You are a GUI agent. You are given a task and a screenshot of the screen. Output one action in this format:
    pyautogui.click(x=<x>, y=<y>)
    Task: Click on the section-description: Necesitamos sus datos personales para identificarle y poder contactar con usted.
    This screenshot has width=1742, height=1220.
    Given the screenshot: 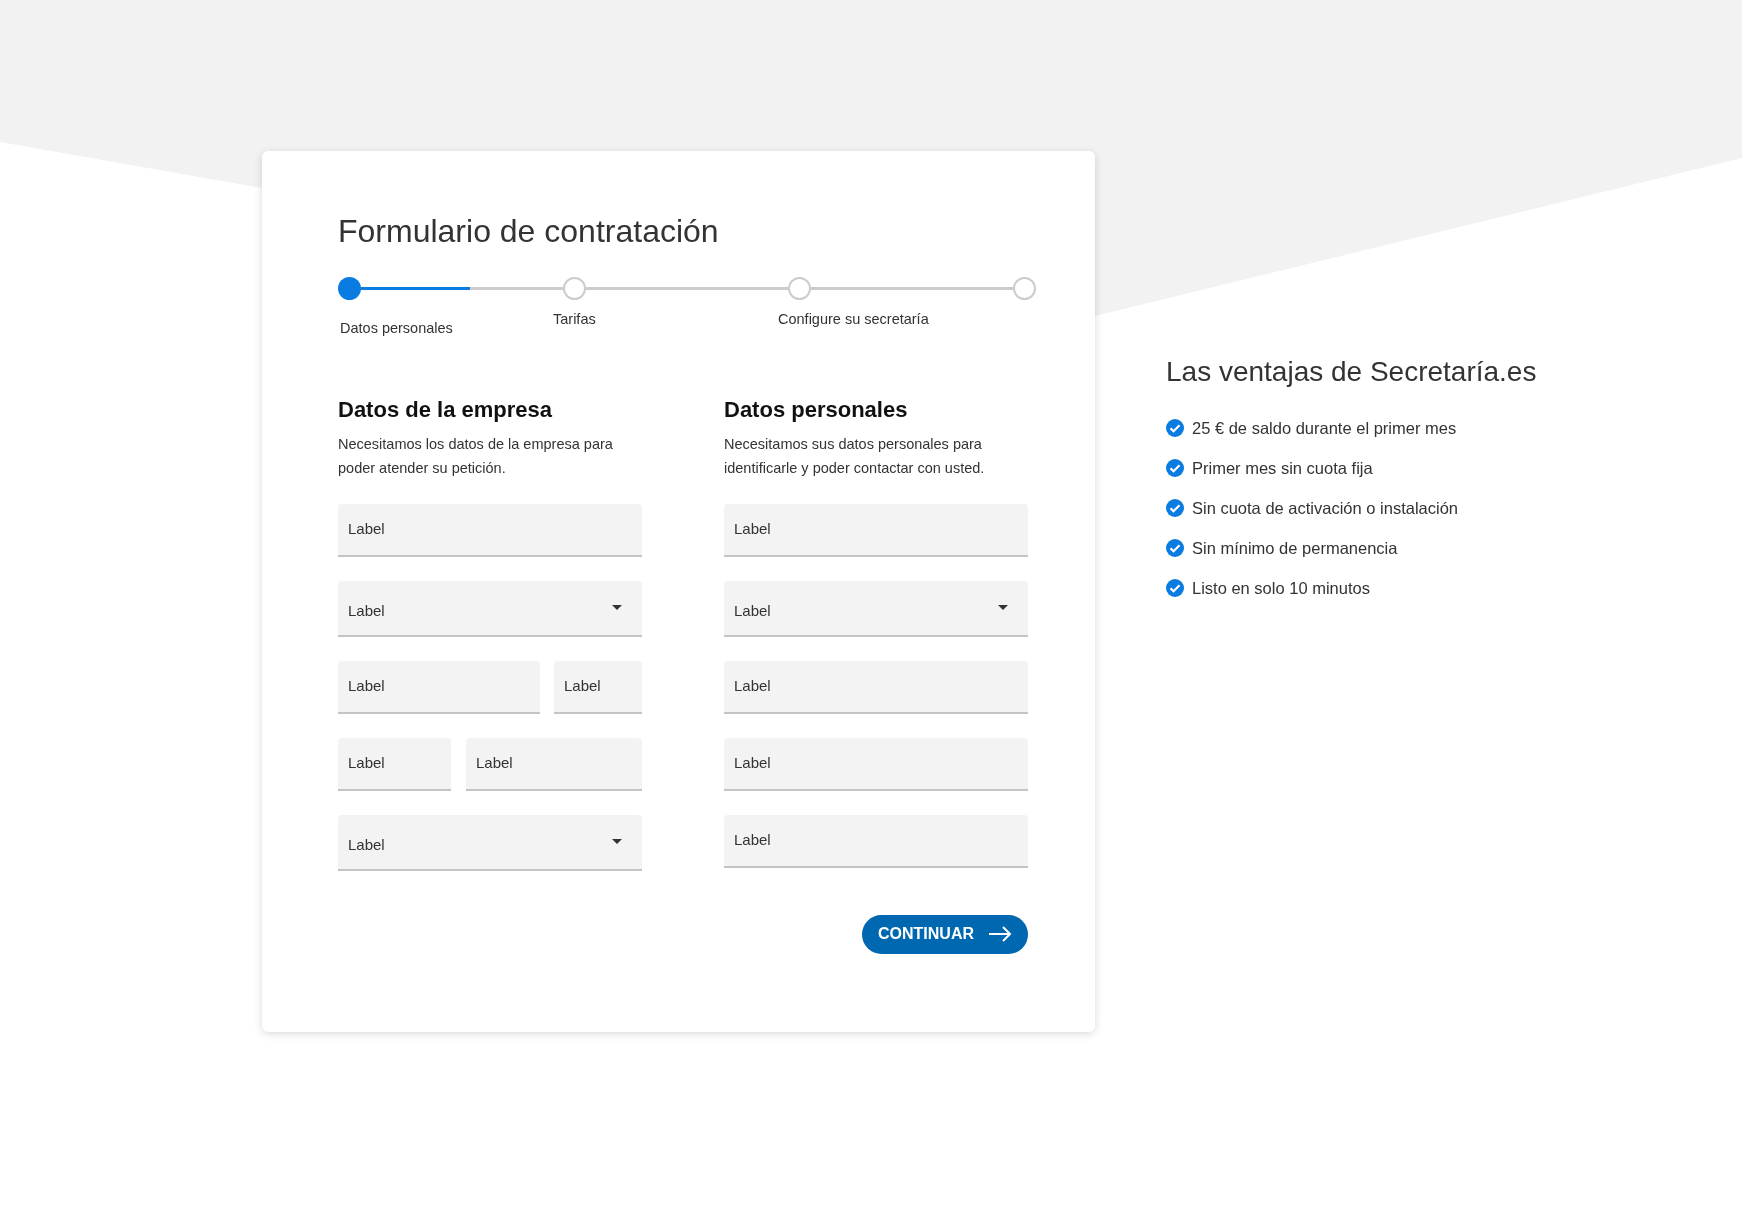 What is the action you would take?
    pyautogui.click(x=855, y=456)
    